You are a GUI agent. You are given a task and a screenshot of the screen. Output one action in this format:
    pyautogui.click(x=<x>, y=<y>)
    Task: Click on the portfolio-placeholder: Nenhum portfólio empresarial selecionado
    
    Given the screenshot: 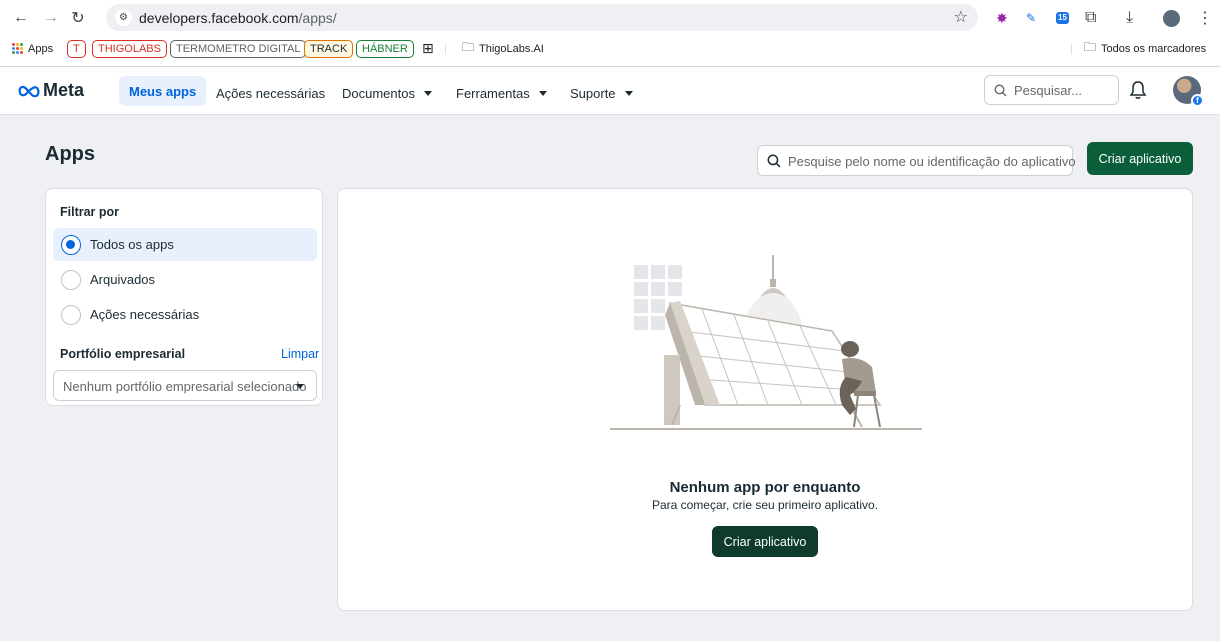 What is the action you would take?
    pyautogui.click(x=185, y=386)
    